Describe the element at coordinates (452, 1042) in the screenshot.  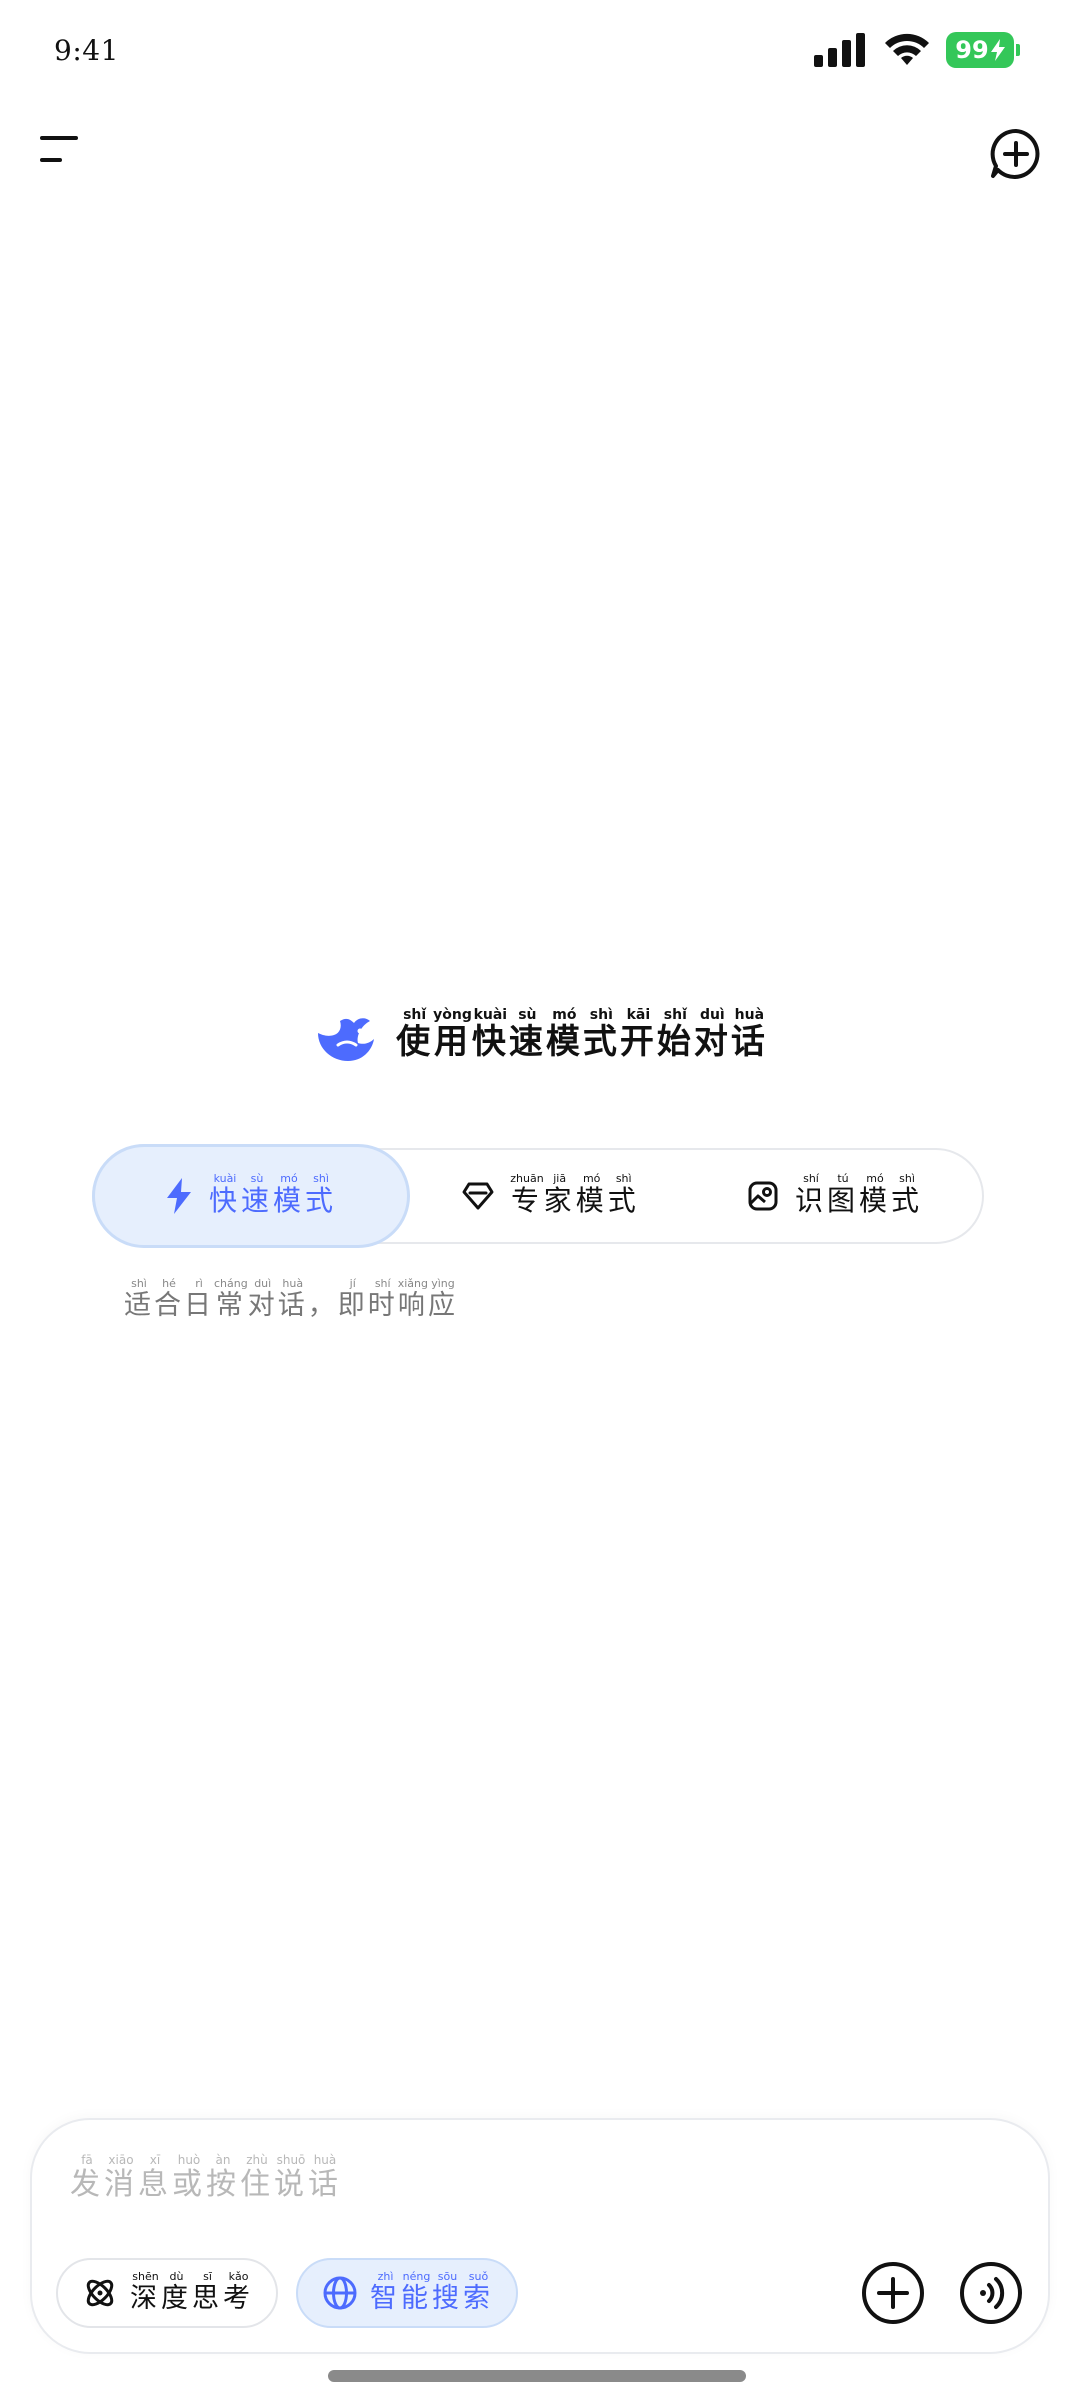
I see `char: 用` at that location.